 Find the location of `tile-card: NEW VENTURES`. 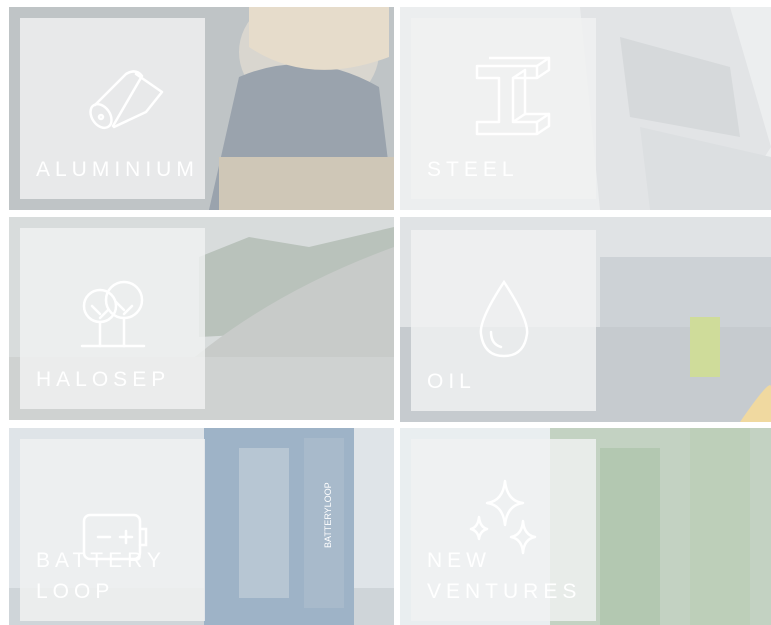

tile-card: NEW VENTURES is located at coordinates (503, 530).